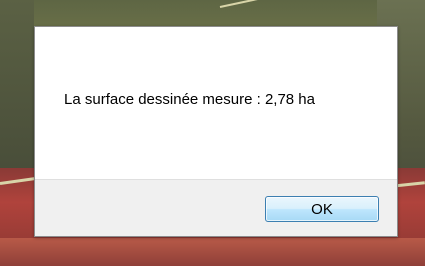 The height and width of the screenshot is (266, 425). Describe the element at coordinates (212, 252) in the screenshot. I see `drawn-parcel-edge` at that location.